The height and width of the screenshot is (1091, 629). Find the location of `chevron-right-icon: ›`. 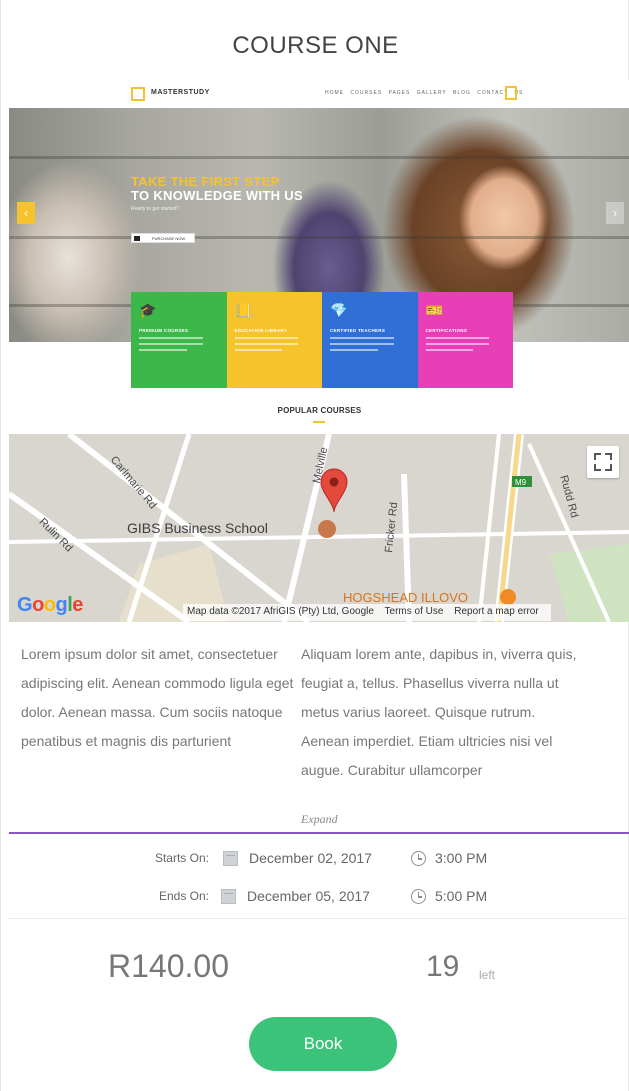

chevron-right-icon: › is located at coordinates (615, 213).